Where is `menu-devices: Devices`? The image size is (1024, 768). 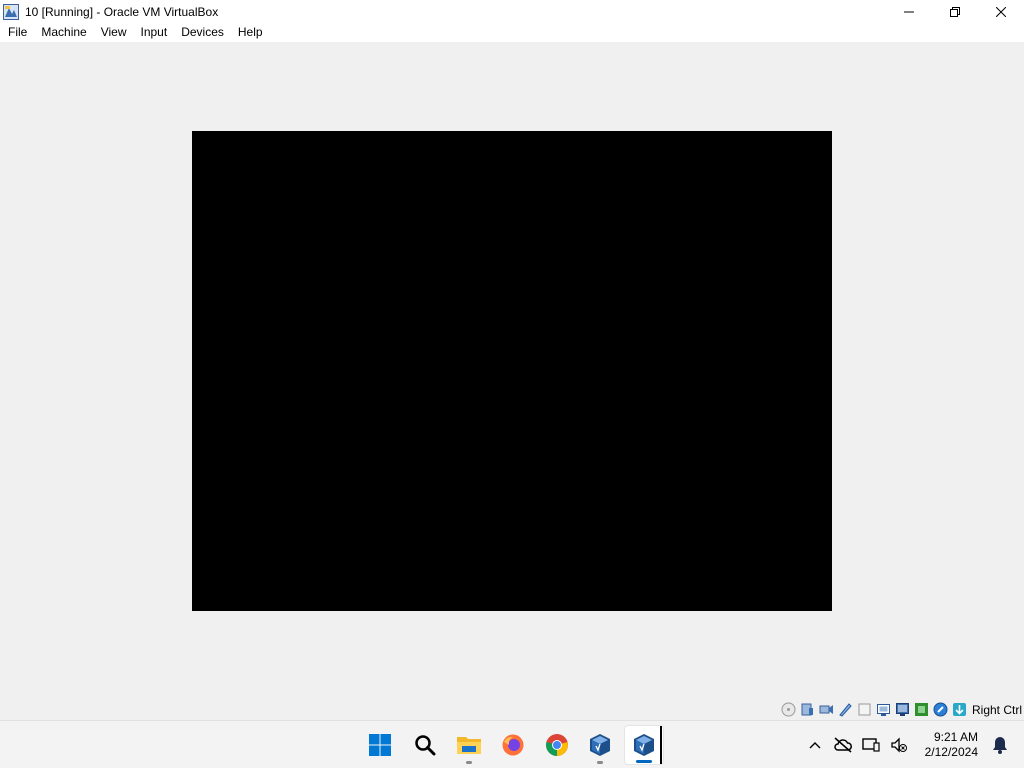
menu-devices: Devices is located at coordinates (202, 32).